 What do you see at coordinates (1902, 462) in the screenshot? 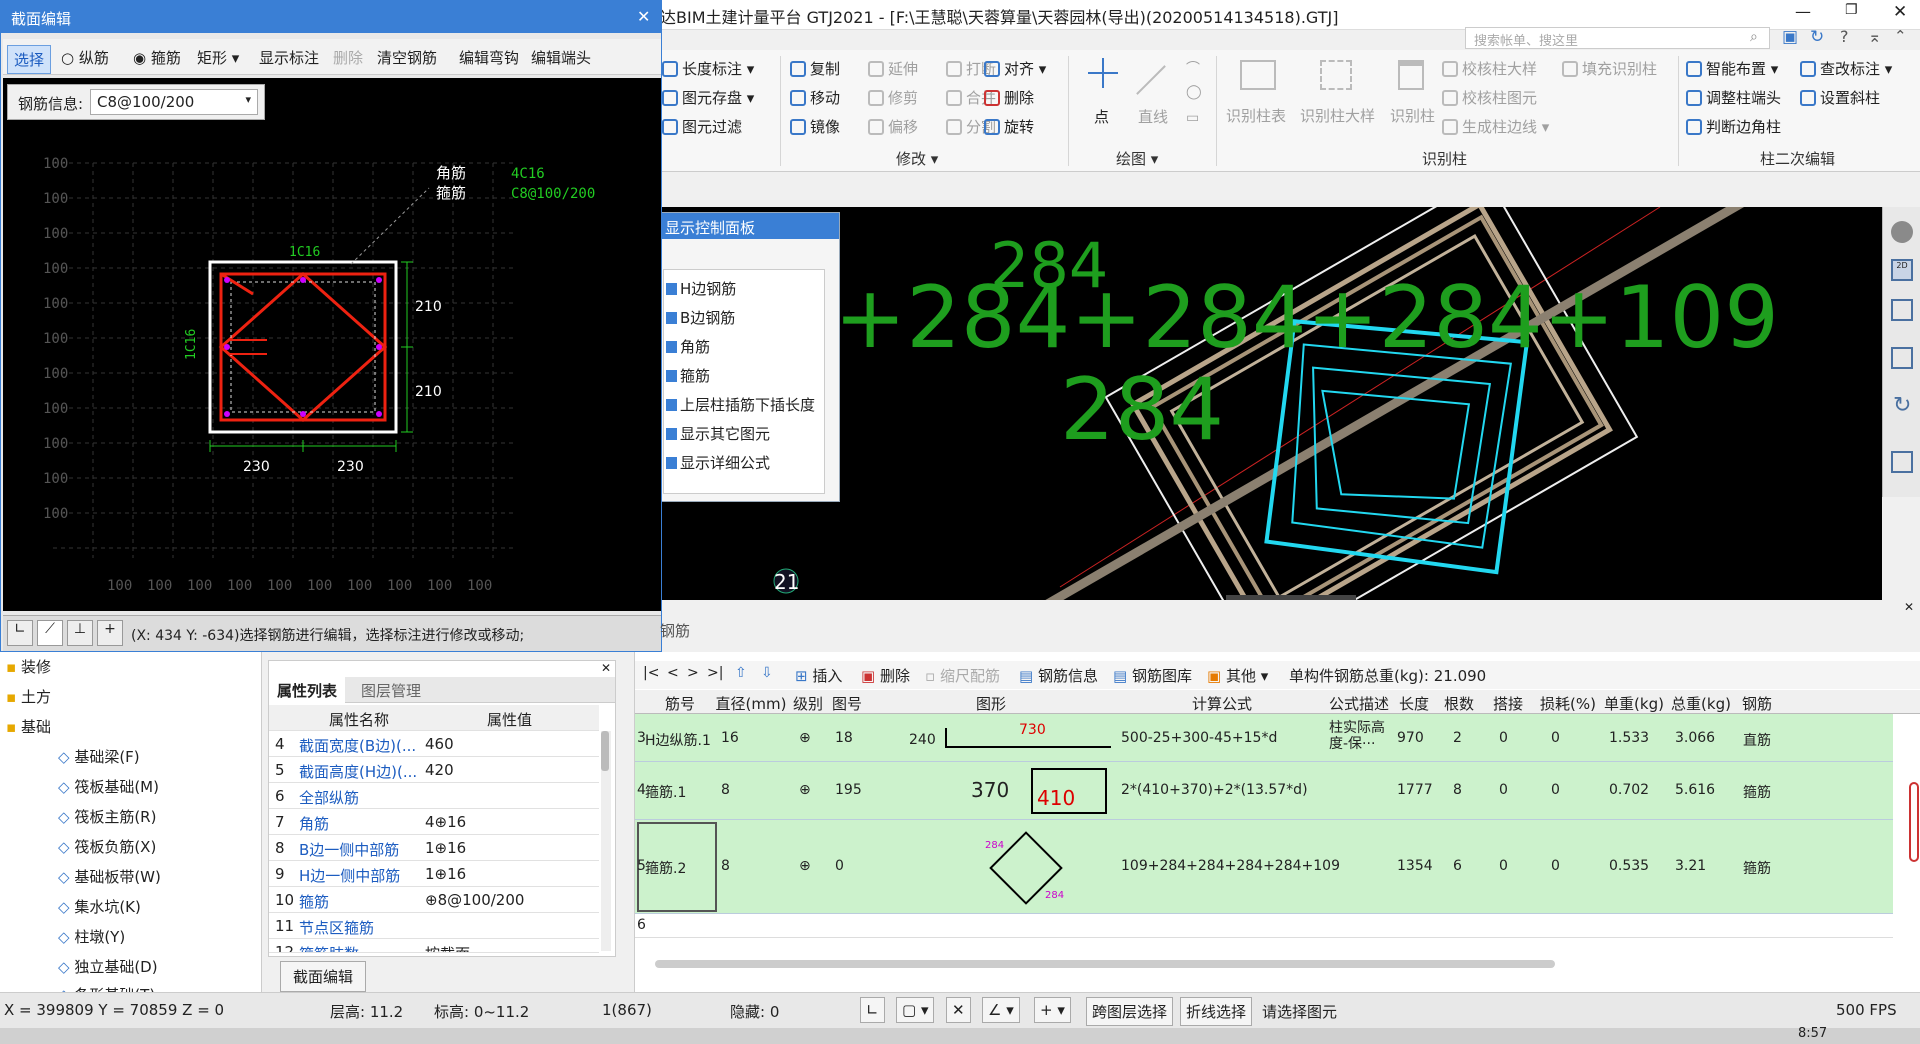
I see `grid-view-icon` at bounding box center [1902, 462].